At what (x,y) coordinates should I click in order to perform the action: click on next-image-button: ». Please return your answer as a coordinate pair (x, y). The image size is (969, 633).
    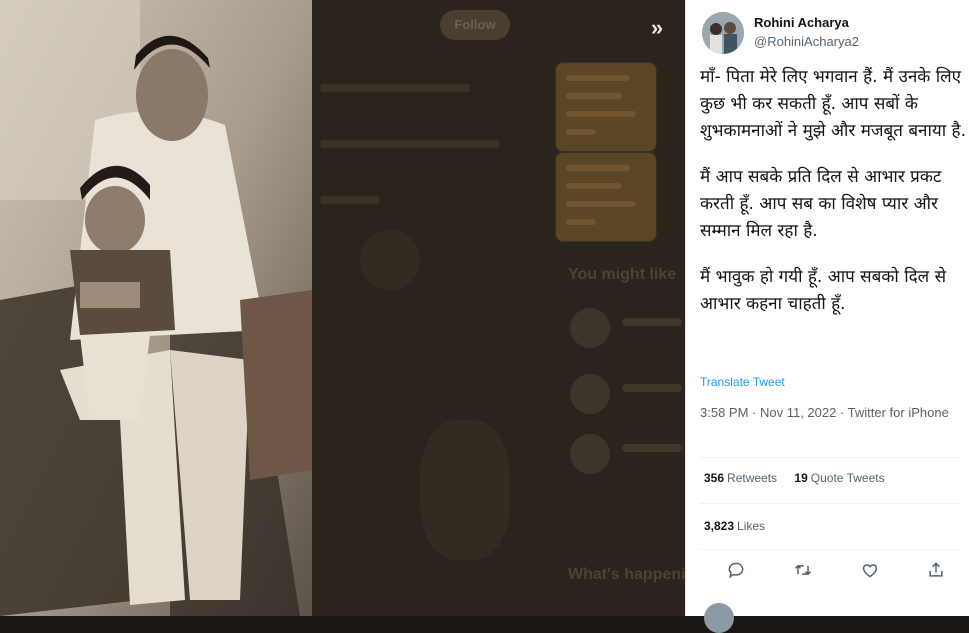
    Looking at the image, I should click on (657, 29).